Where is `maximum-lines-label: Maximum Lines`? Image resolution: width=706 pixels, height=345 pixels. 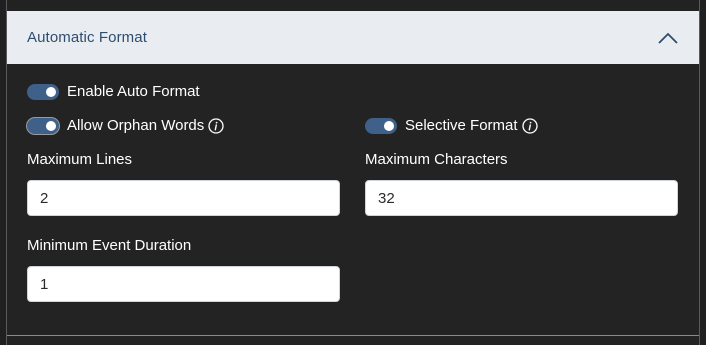 maximum-lines-label: Maximum Lines is located at coordinates (80, 159).